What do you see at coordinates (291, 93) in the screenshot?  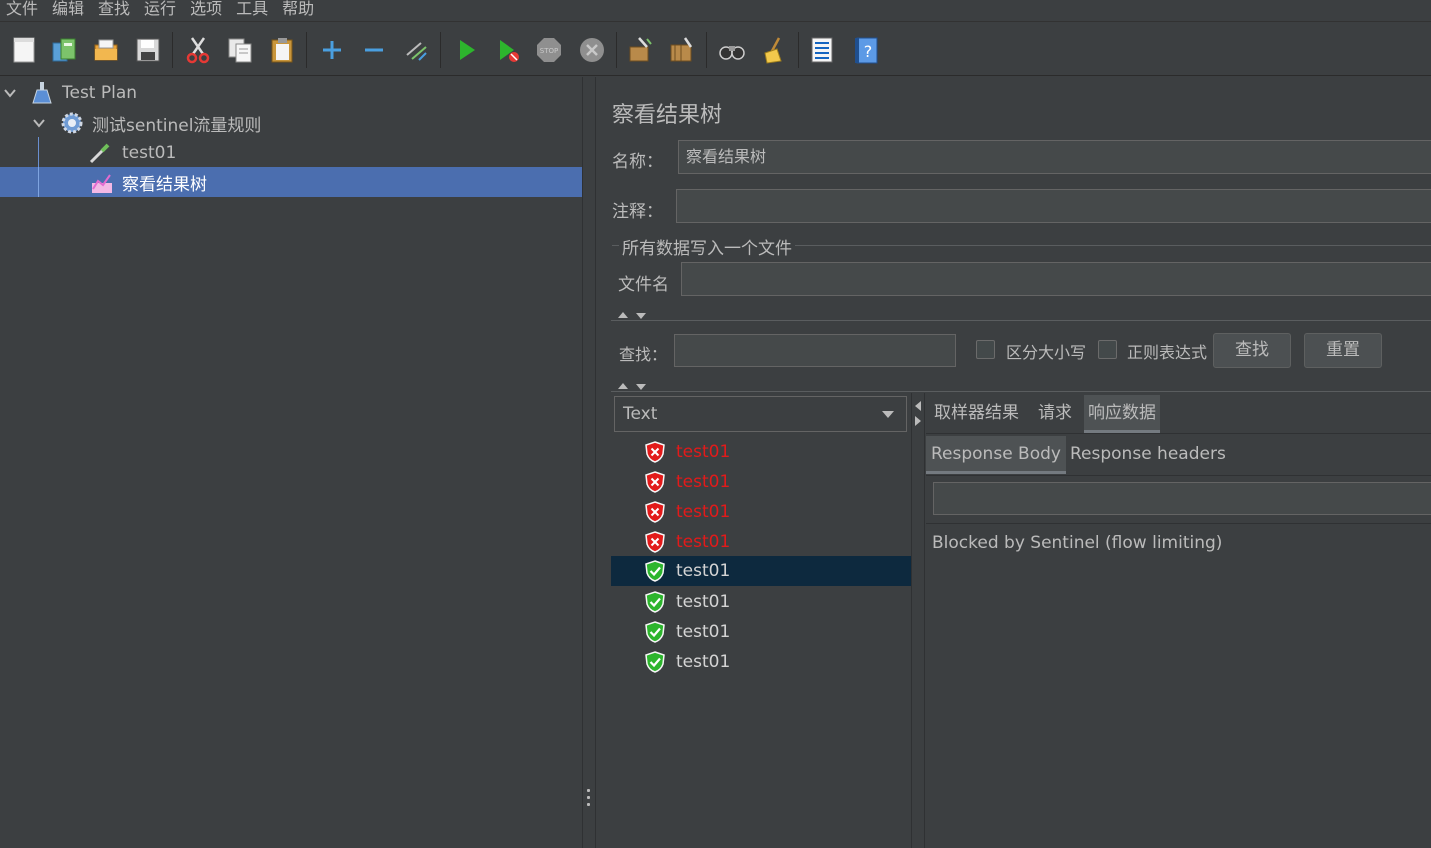 I see `tree-item-test-plan: Test Plan` at bounding box center [291, 93].